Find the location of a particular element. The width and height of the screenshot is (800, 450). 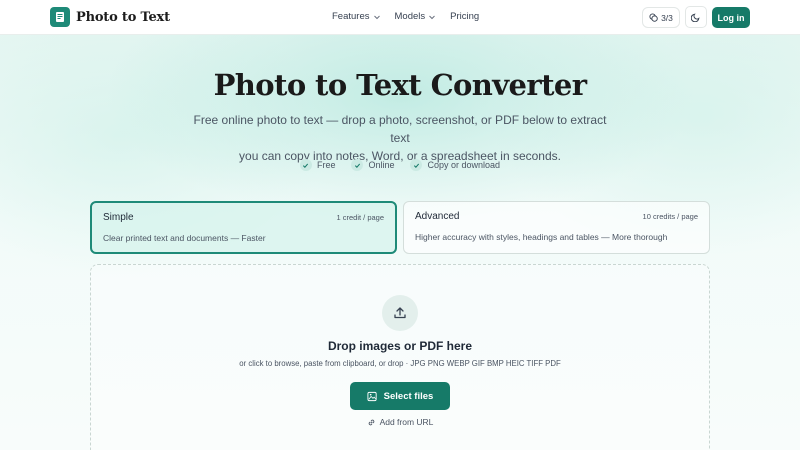

login-button: Log in is located at coordinates (731, 17).